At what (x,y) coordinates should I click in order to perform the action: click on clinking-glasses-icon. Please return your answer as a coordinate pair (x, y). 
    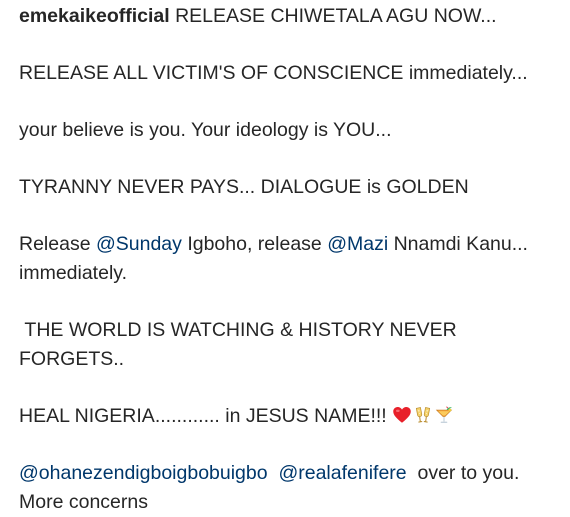
    Looking at the image, I should click on (423, 415).